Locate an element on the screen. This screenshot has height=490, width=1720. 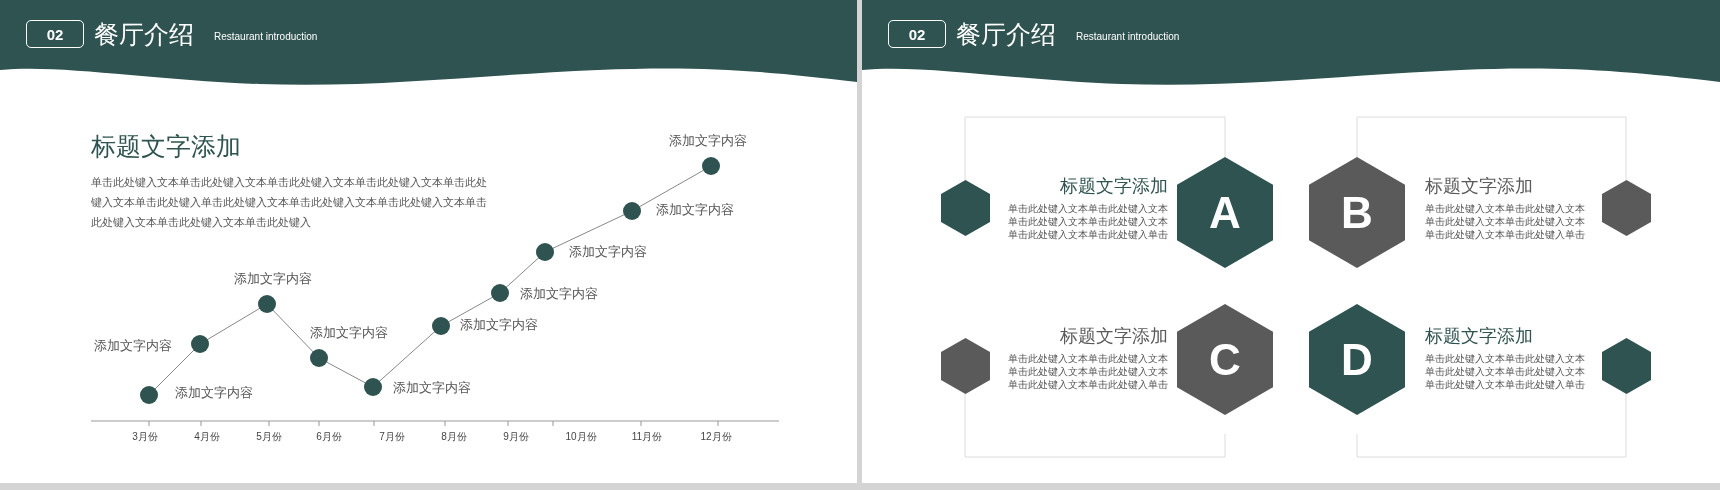
month-label: 10月份 is located at coordinates (581, 436).